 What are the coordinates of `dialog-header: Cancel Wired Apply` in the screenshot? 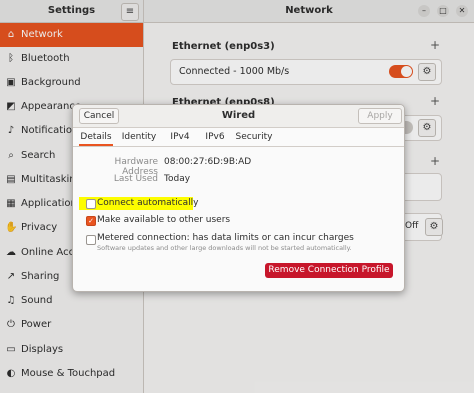 It's located at (238, 116).